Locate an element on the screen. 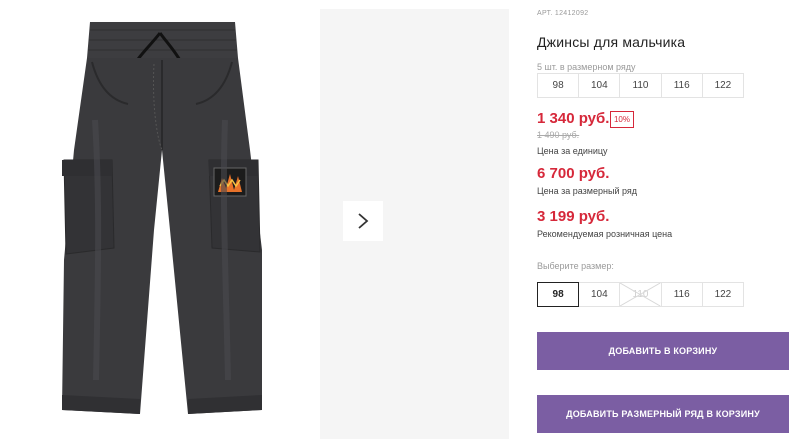 The width and height of the screenshot is (800, 439). old-price: 1 490 руб. is located at coordinates (558, 135).